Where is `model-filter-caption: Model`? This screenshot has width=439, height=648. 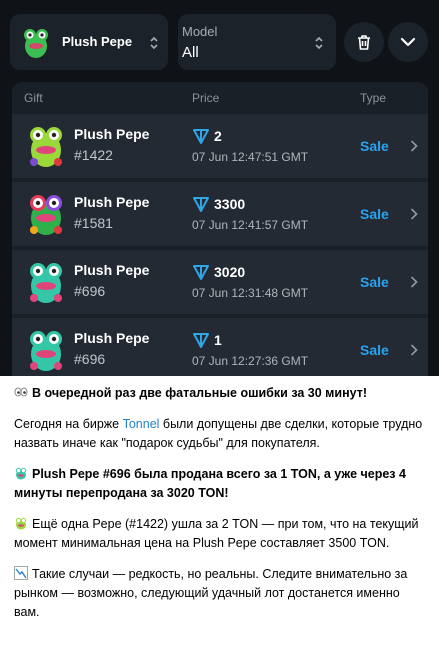
model-filter-caption: Model is located at coordinates (200, 31).